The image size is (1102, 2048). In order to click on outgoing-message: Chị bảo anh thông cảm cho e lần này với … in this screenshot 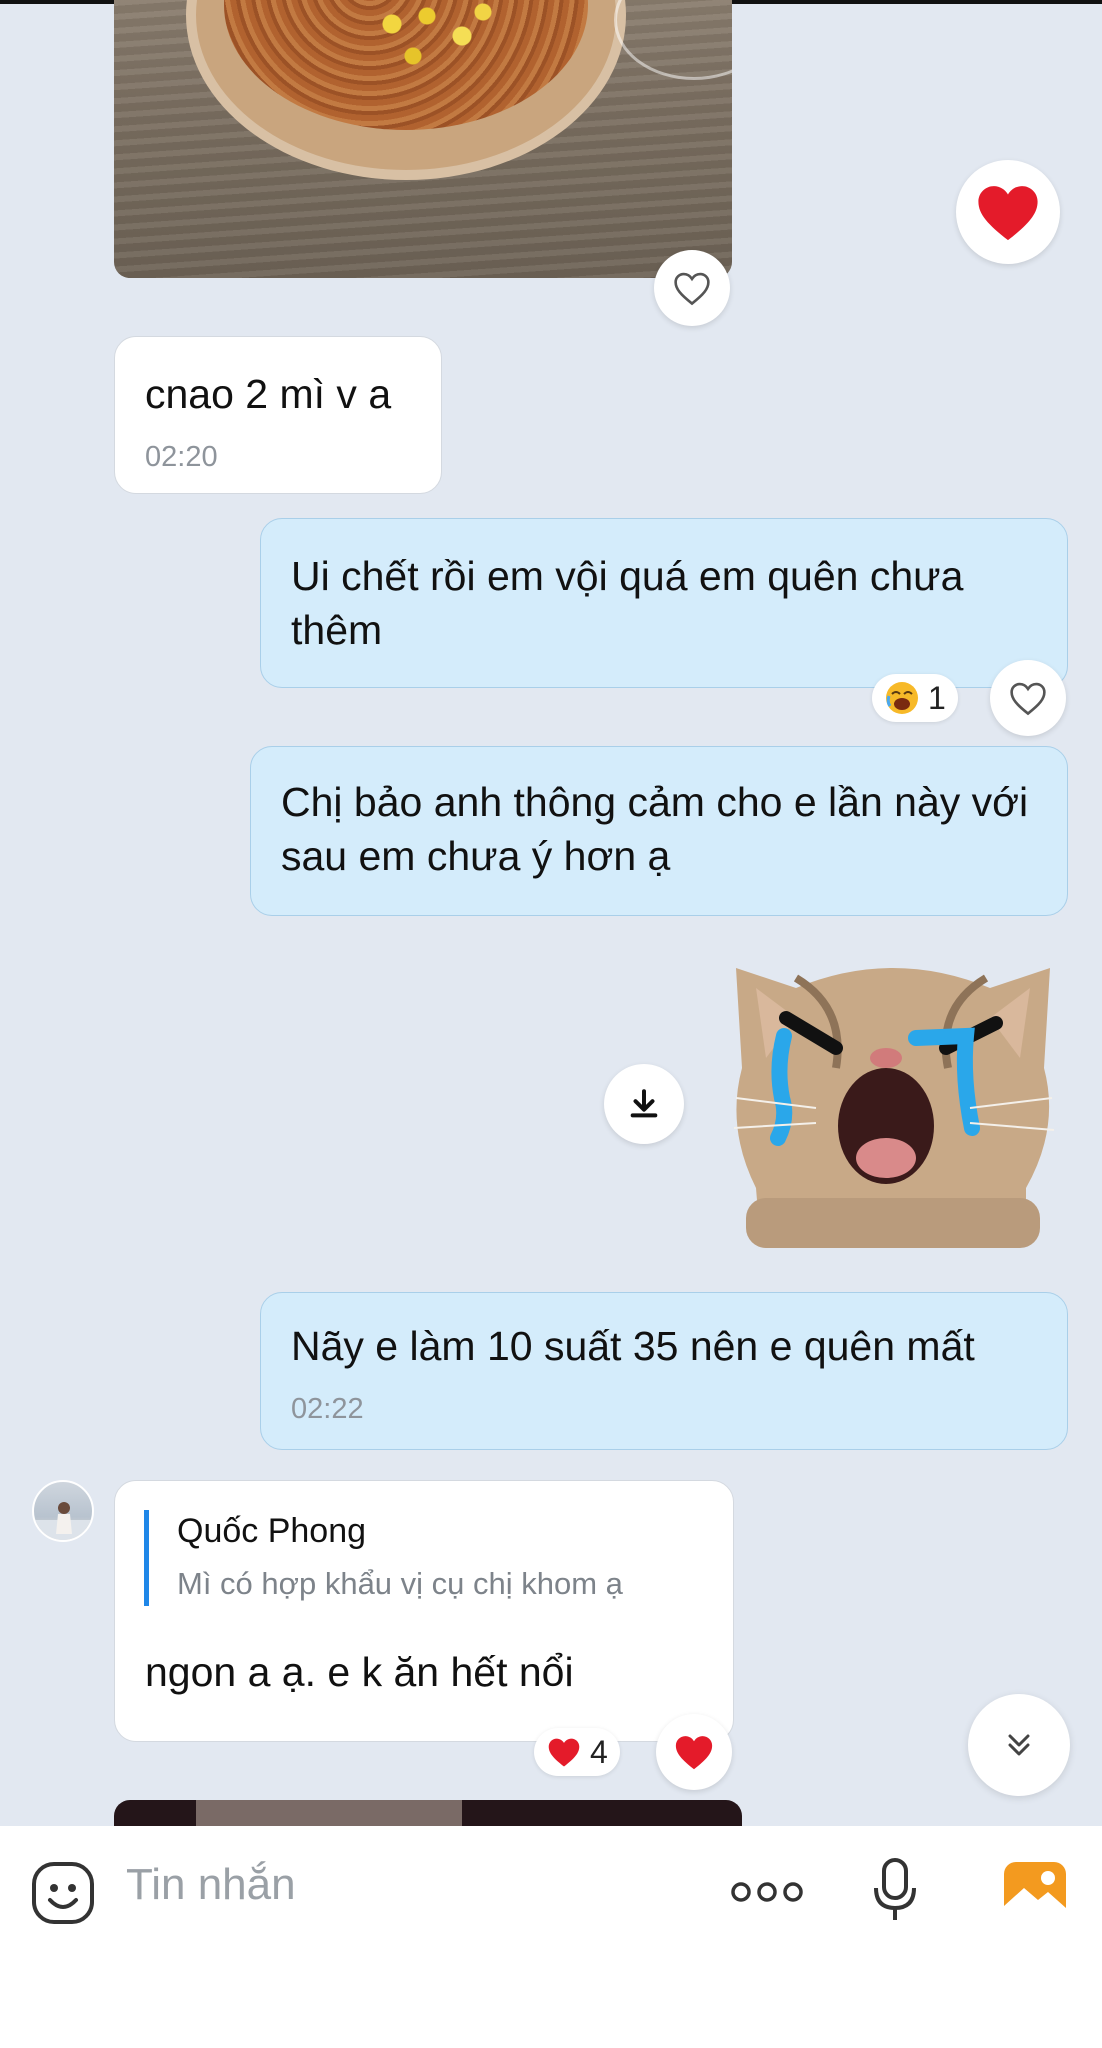, I will do `click(659, 831)`.